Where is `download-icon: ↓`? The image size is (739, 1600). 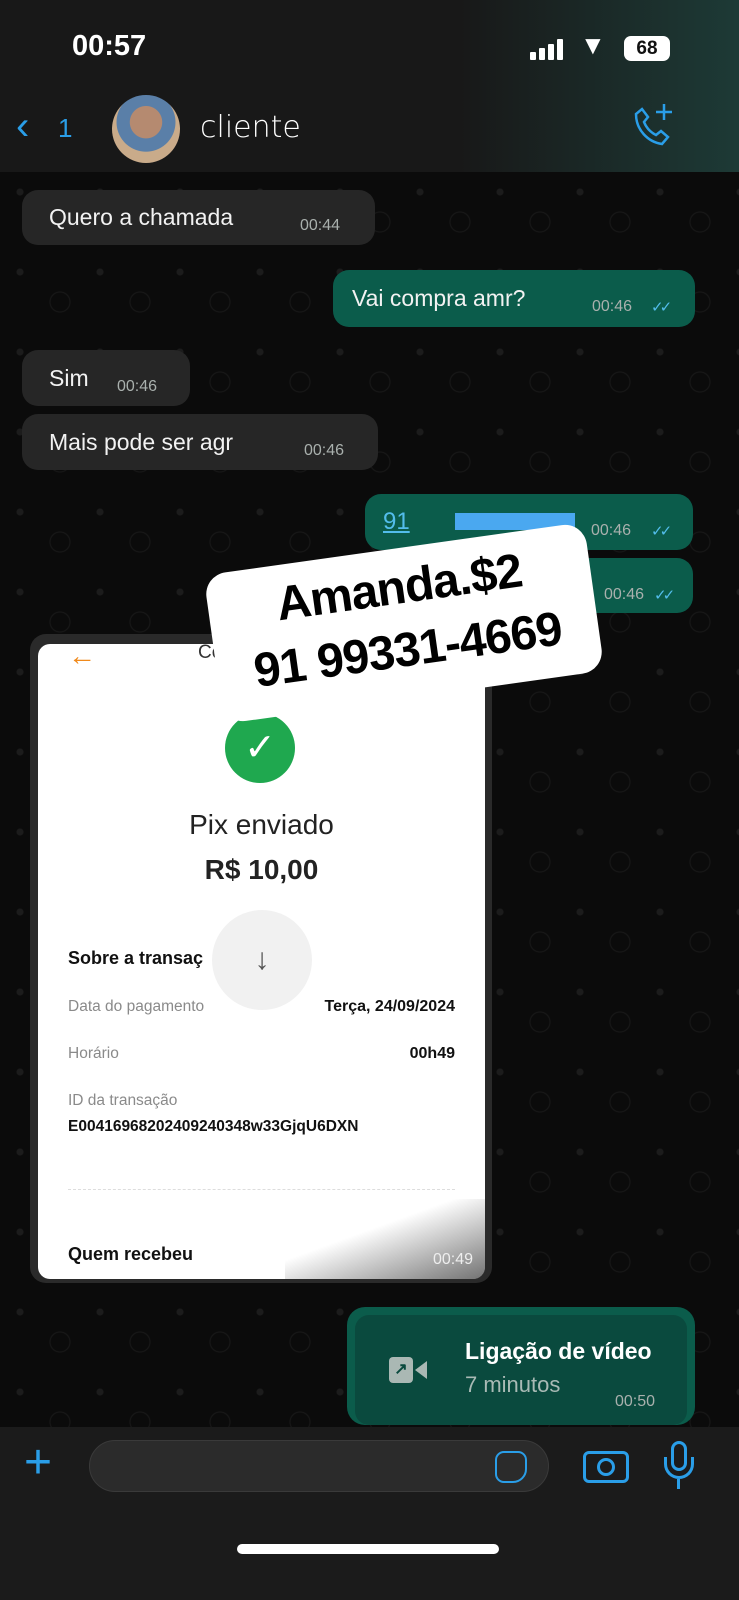 download-icon: ↓ is located at coordinates (262, 960).